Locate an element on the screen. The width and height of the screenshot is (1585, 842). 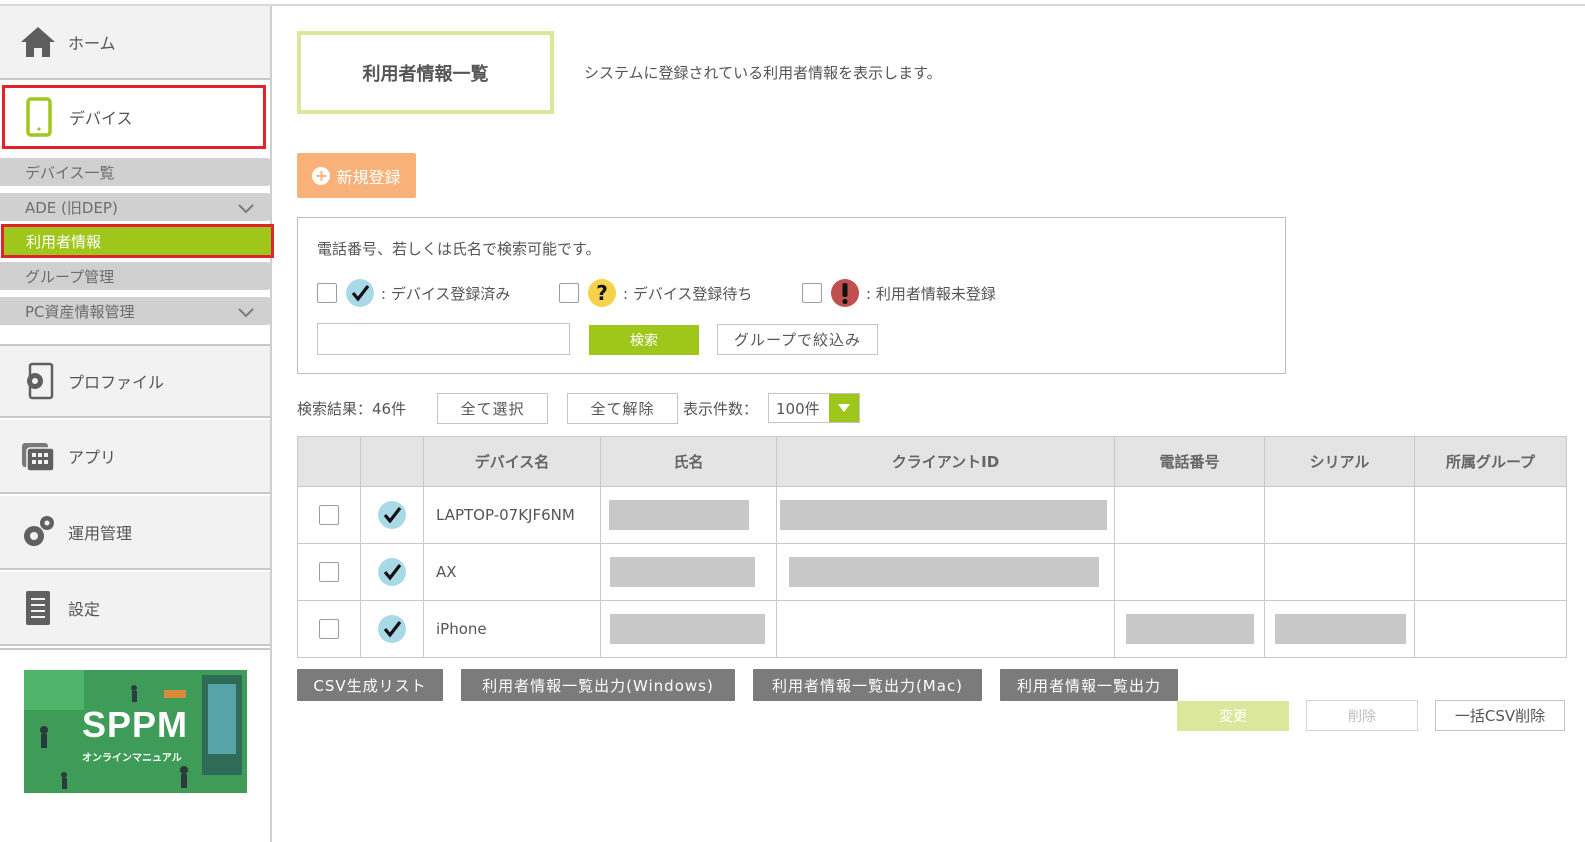
filter-registered: : デバイス登録済み is located at coordinates (413, 293).